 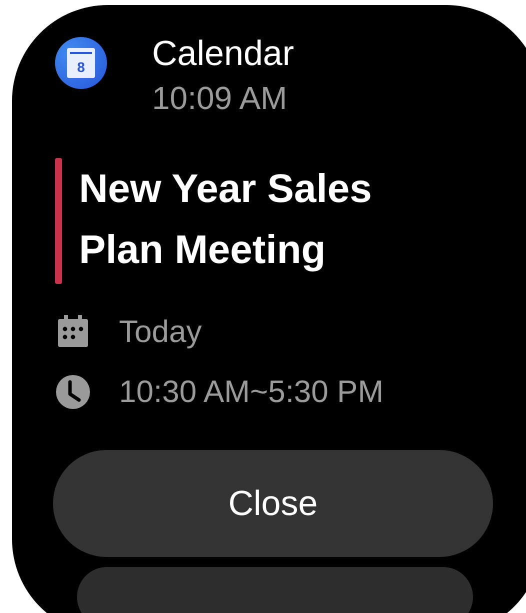 What do you see at coordinates (73, 332) in the screenshot?
I see `calendar-icon` at bounding box center [73, 332].